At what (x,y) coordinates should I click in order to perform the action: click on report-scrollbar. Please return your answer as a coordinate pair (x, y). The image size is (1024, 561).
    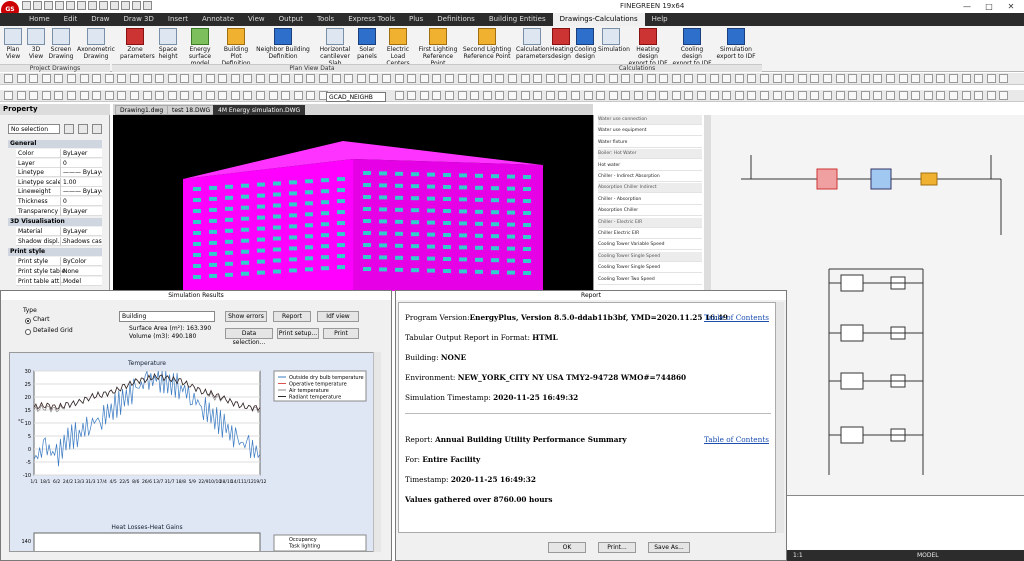
    Looking at the image, I should click on (780, 417).